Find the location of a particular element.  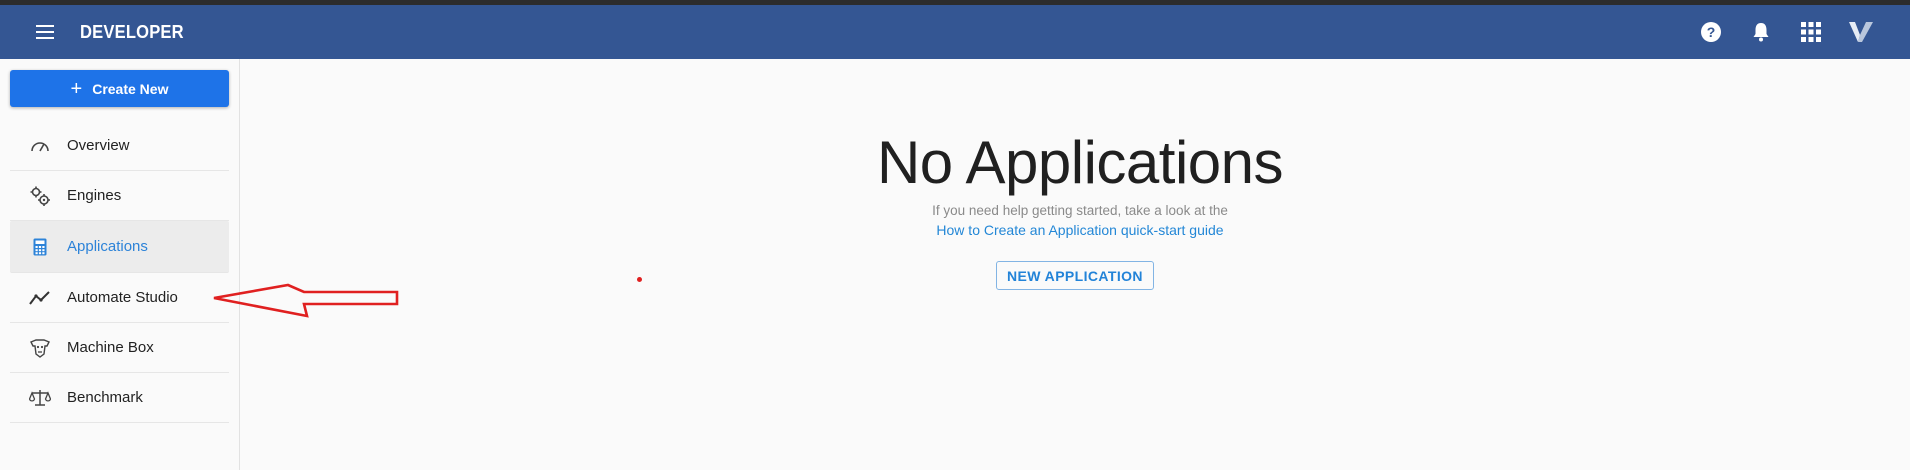

sidebar-item-applications: Applications is located at coordinates (119, 247).